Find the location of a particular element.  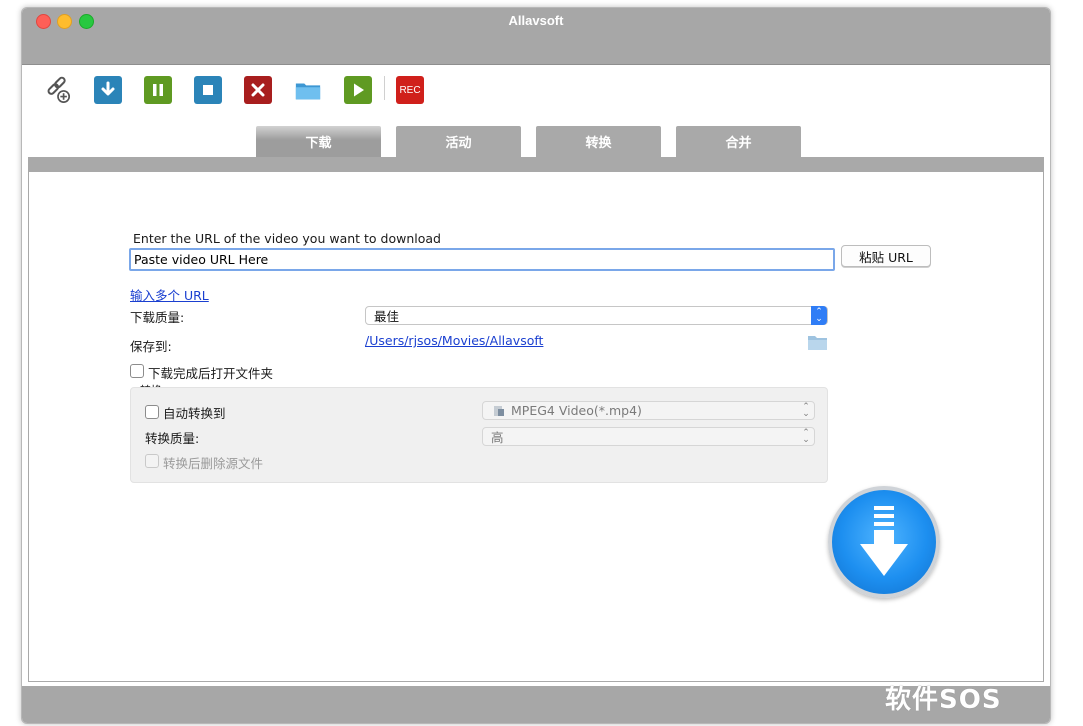

play-button is located at coordinates (358, 90).